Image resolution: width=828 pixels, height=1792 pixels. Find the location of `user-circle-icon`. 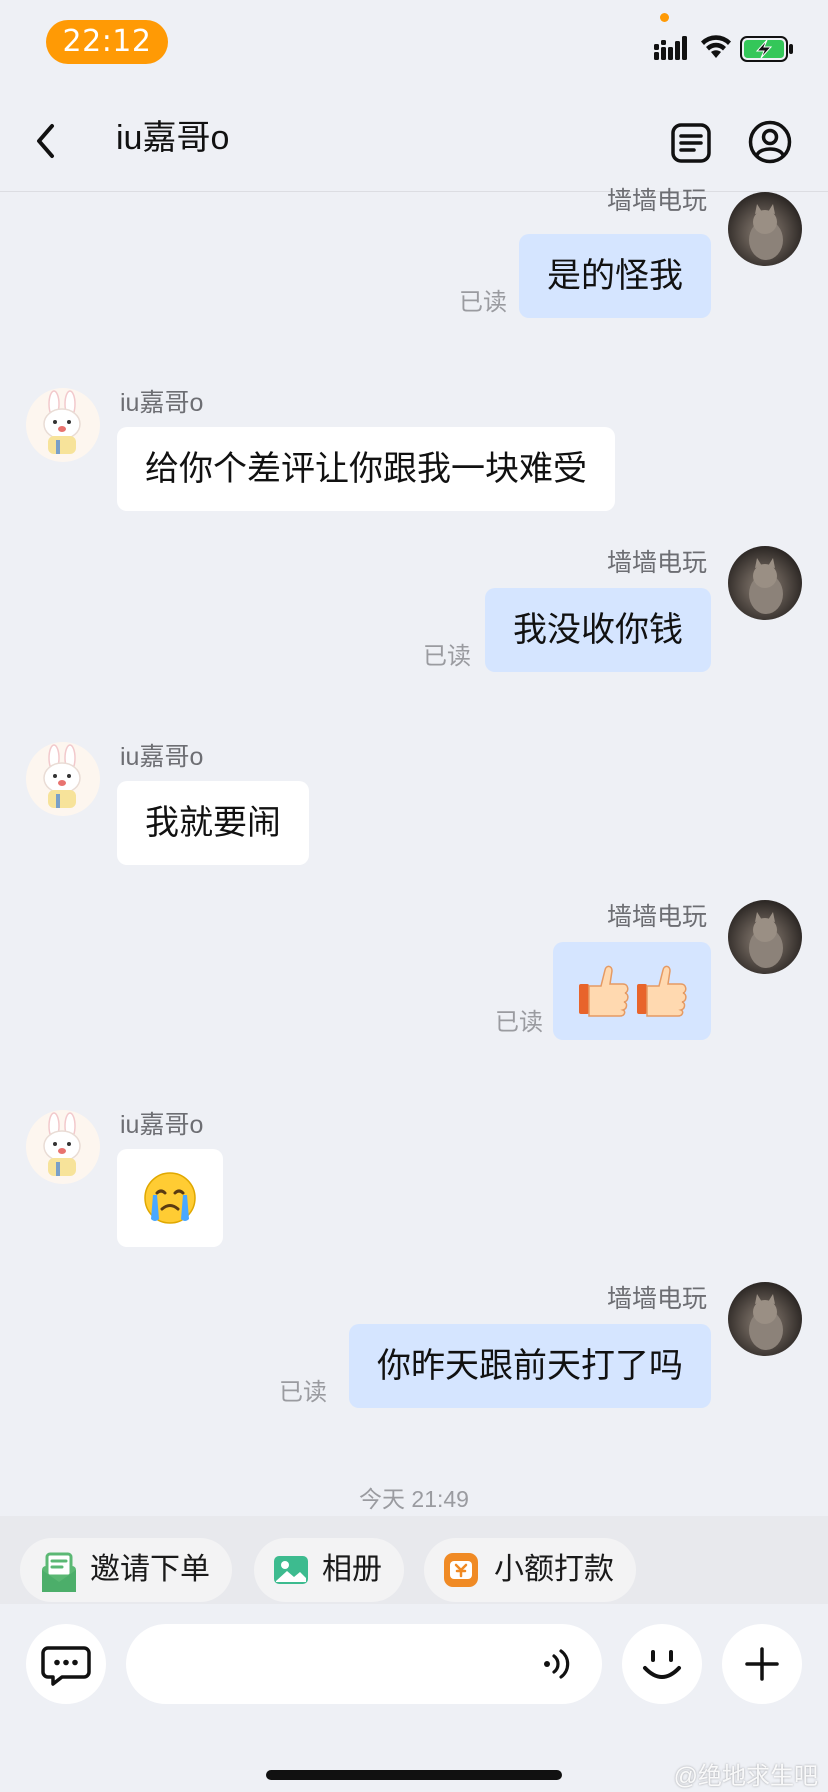

user-circle-icon is located at coordinates (770, 142).